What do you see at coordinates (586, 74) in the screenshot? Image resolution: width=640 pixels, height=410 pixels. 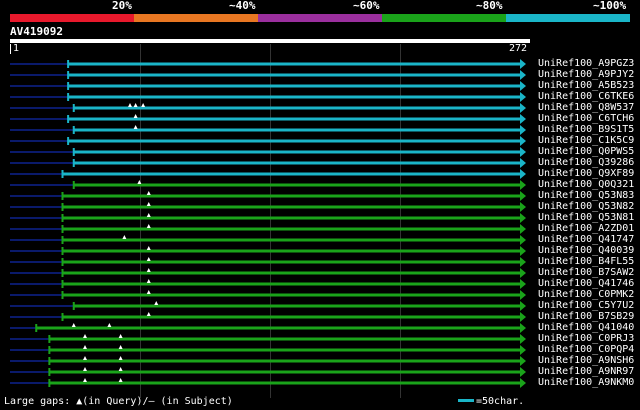 I see `hit-label: UniRef100_A9PJY2` at bounding box center [586, 74].